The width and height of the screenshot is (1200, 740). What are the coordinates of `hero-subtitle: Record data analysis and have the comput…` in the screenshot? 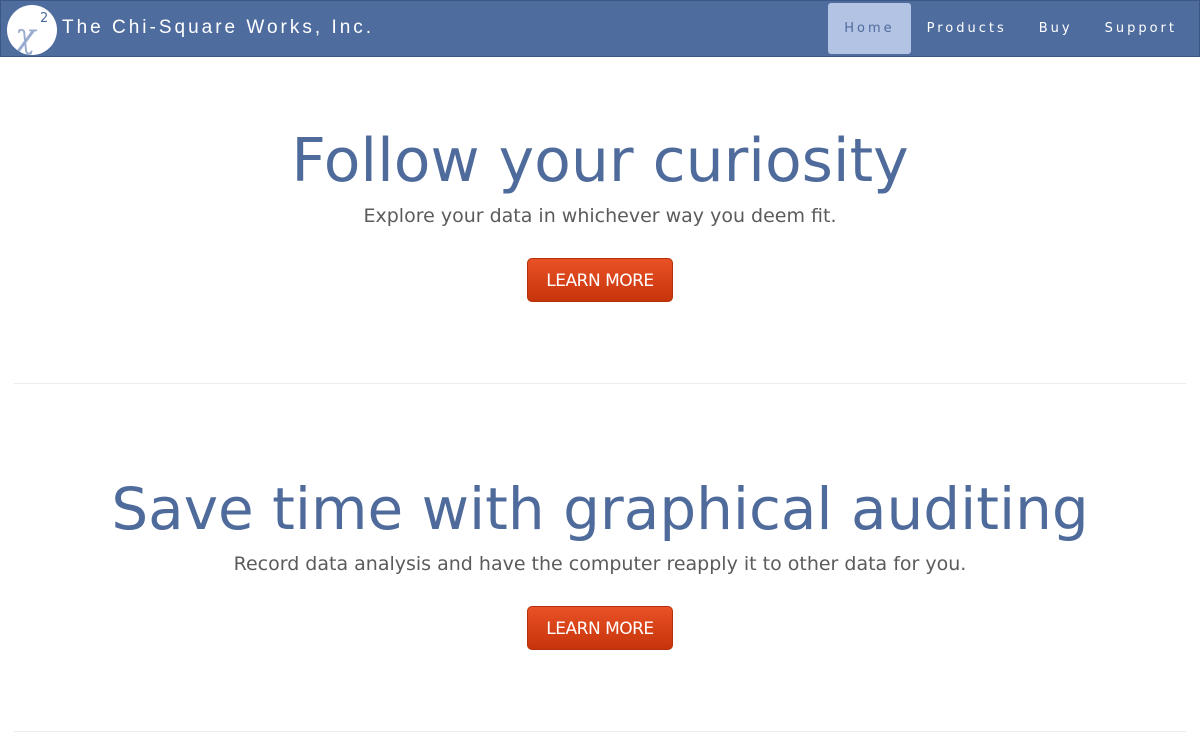 It's located at (600, 564).